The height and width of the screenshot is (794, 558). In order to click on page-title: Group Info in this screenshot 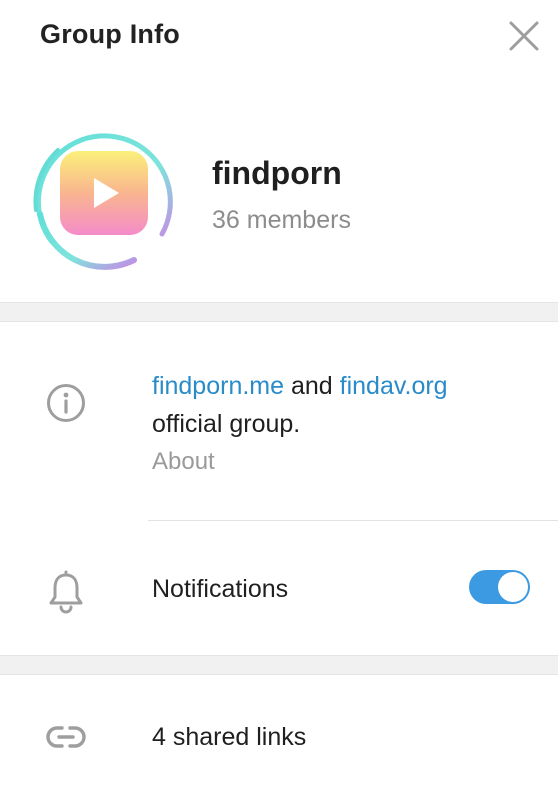, I will do `click(110, 34)`.